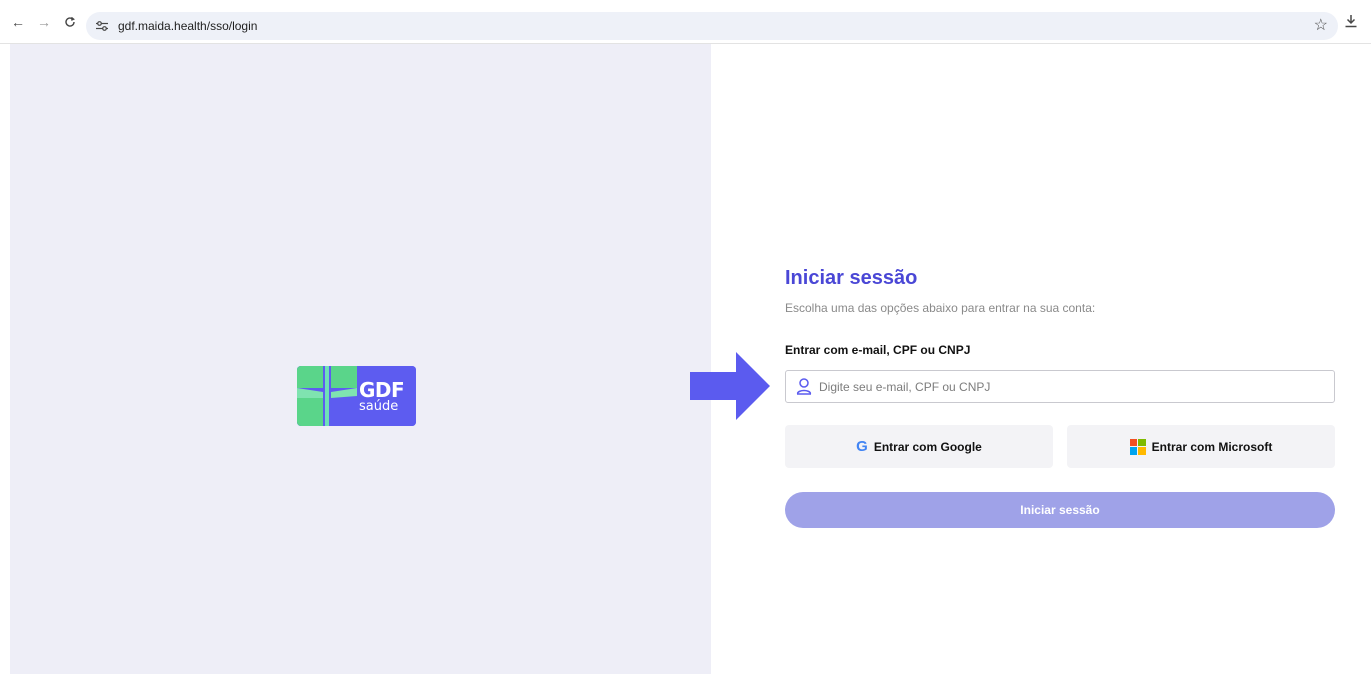 Image resolution: width=1371 pixels, height=677 pixels. I want to click on ms-square-red, so click(1133, 442).